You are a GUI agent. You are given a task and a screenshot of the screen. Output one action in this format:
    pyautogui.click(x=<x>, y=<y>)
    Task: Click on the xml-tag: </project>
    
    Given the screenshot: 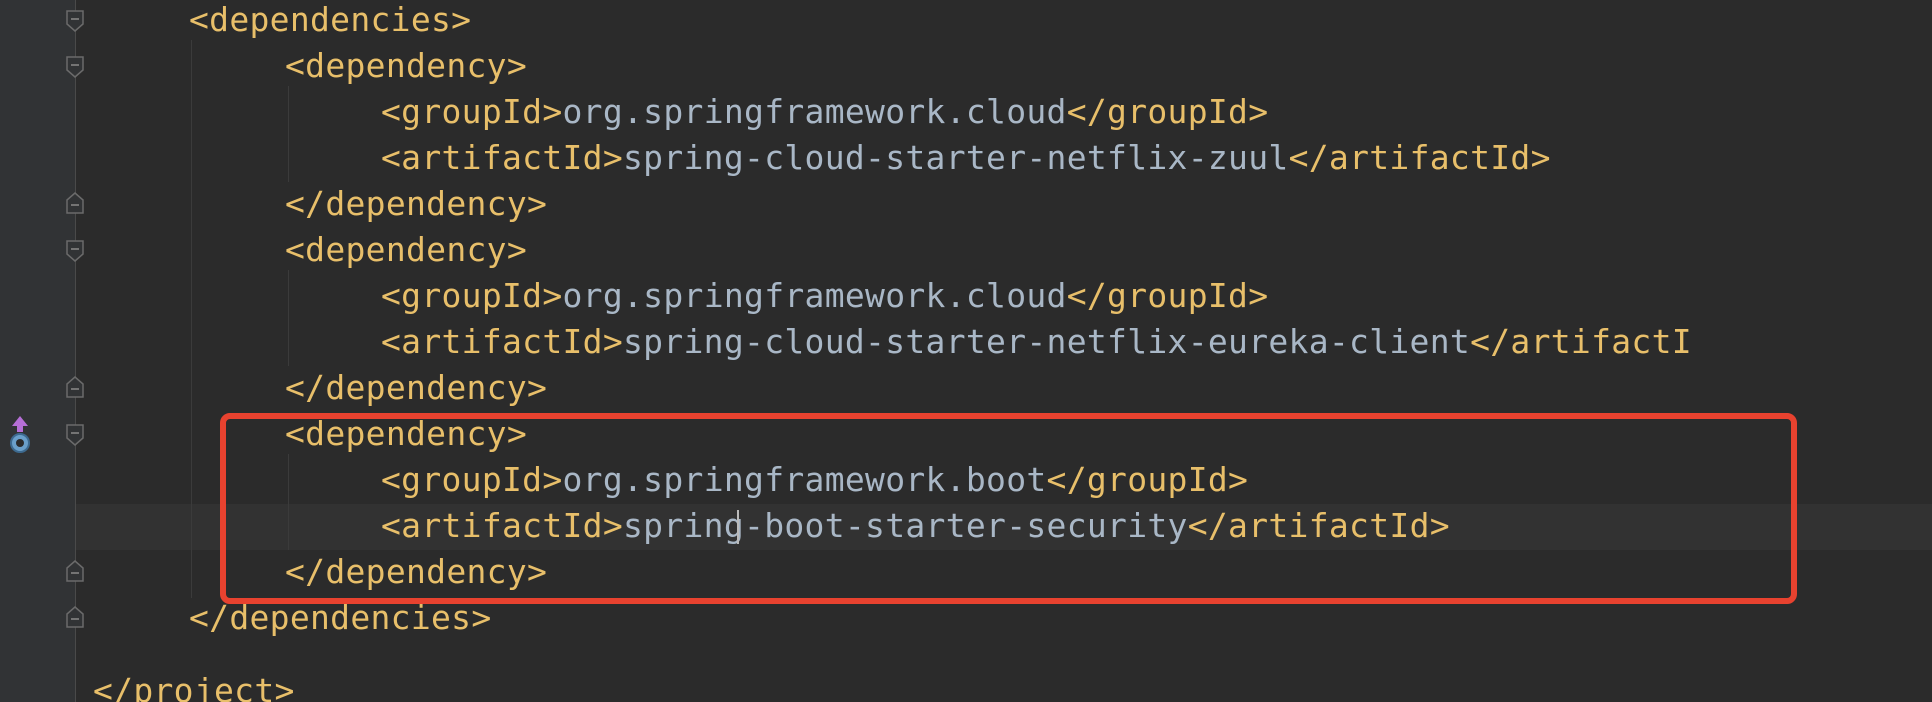 What is the action you would take?
    pyautogui.click(x=194, y=686)
    